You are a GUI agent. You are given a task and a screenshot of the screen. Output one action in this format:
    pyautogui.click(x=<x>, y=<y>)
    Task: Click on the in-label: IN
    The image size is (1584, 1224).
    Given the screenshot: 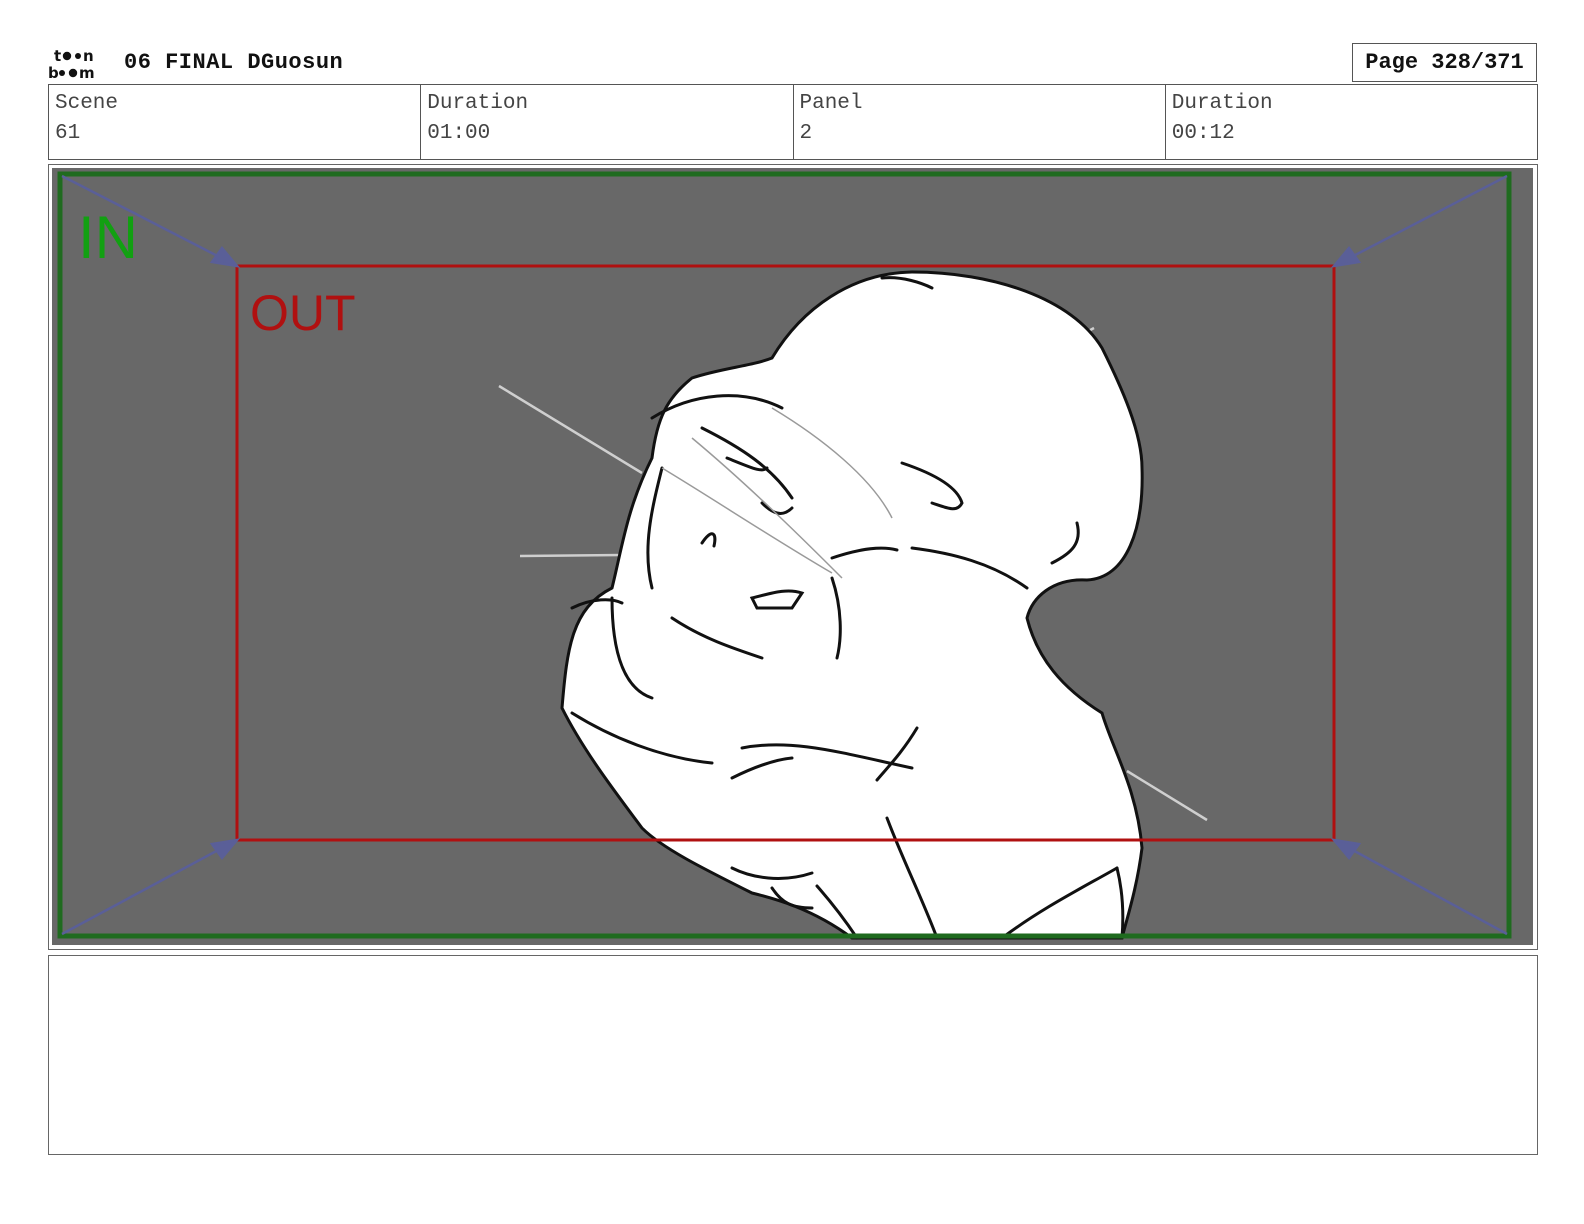 What is the action you would take?
    pyautogui.click(x=108, y=237)
    